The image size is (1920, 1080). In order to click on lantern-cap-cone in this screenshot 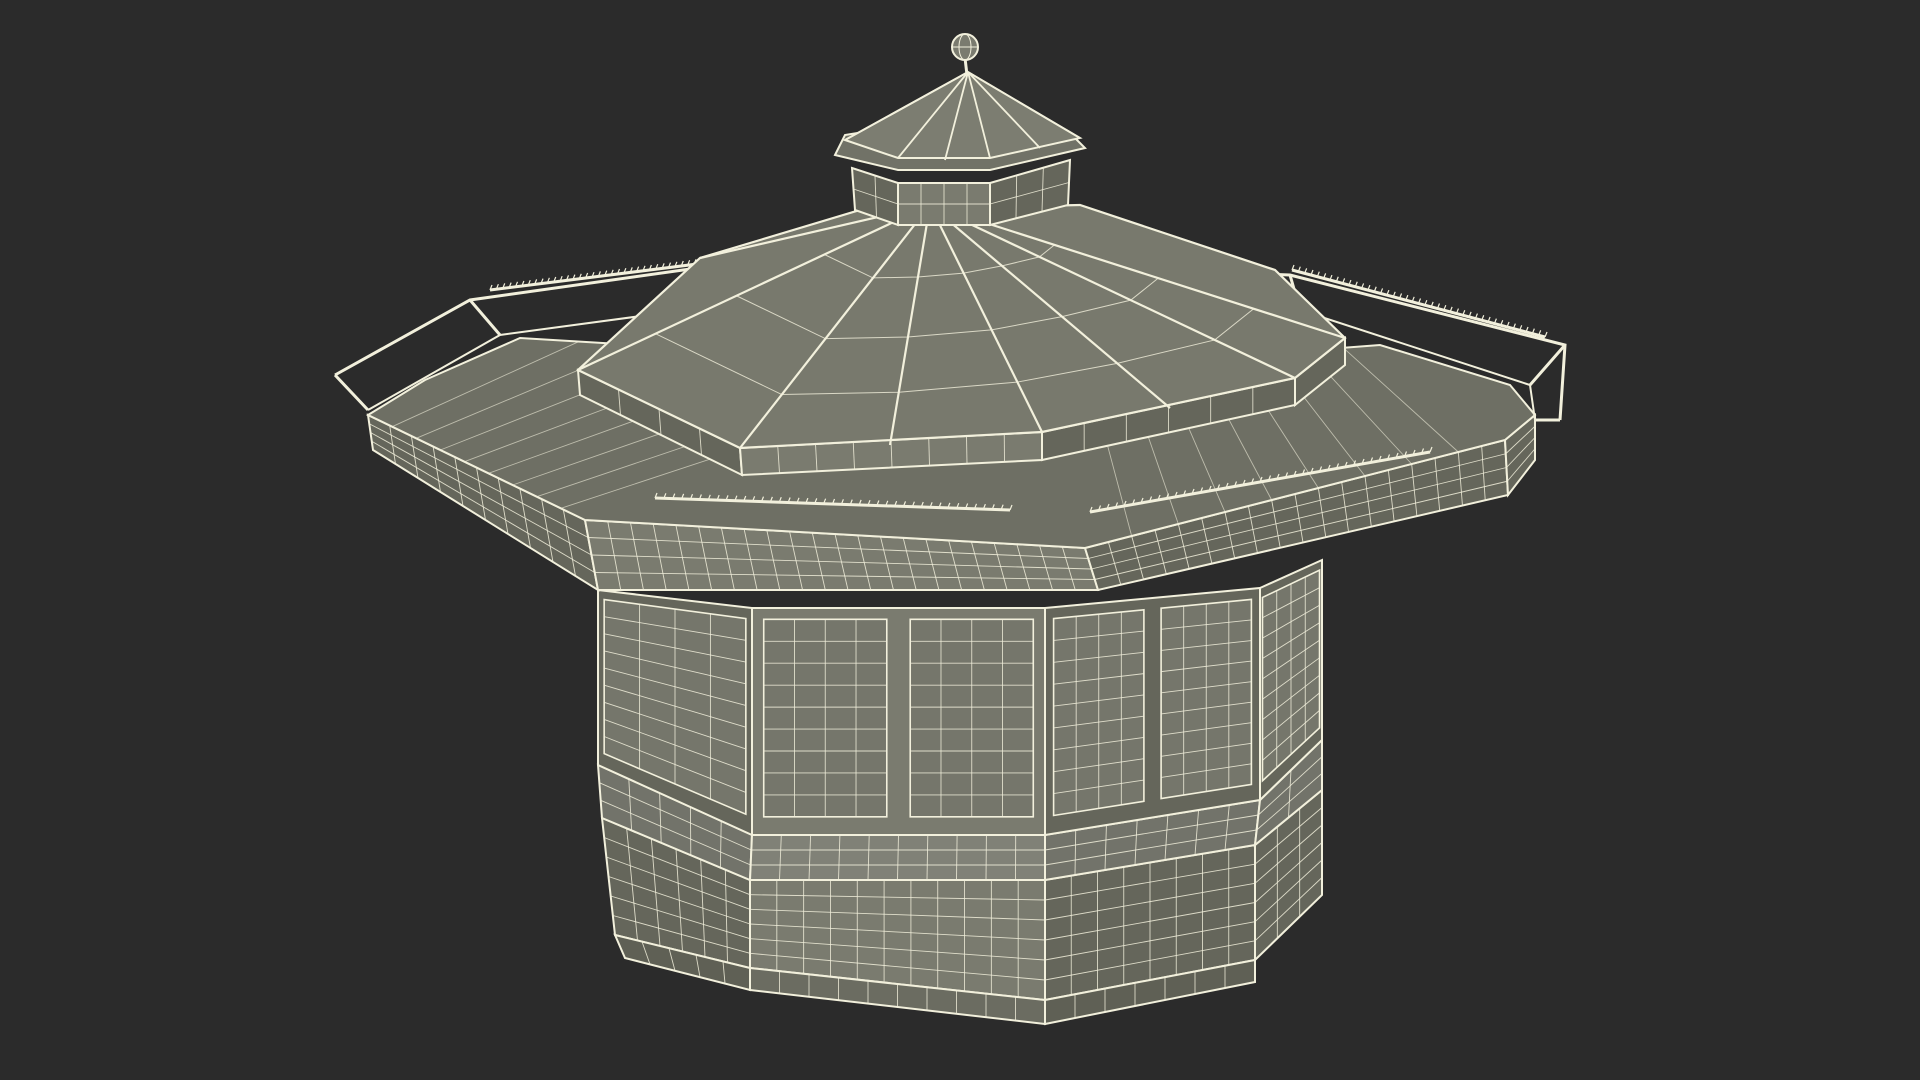, I will do `click(962, 114)`.